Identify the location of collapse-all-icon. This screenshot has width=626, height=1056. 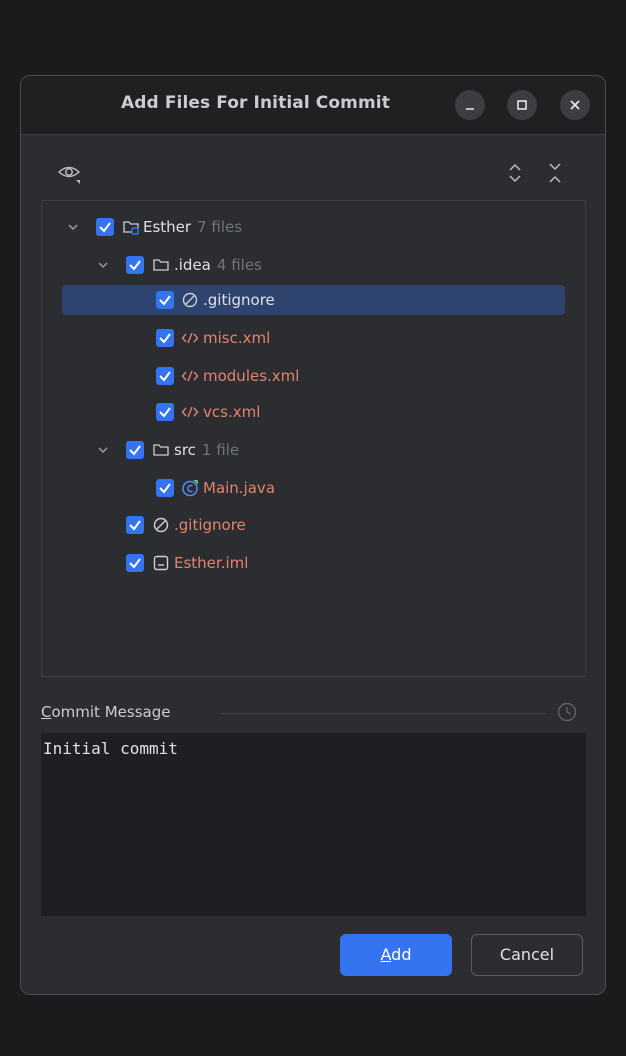
(555, 173).